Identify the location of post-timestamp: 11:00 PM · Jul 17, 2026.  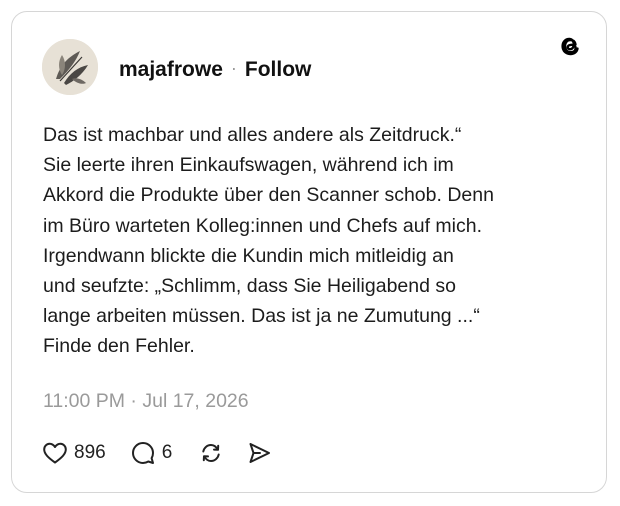
(146, 401).